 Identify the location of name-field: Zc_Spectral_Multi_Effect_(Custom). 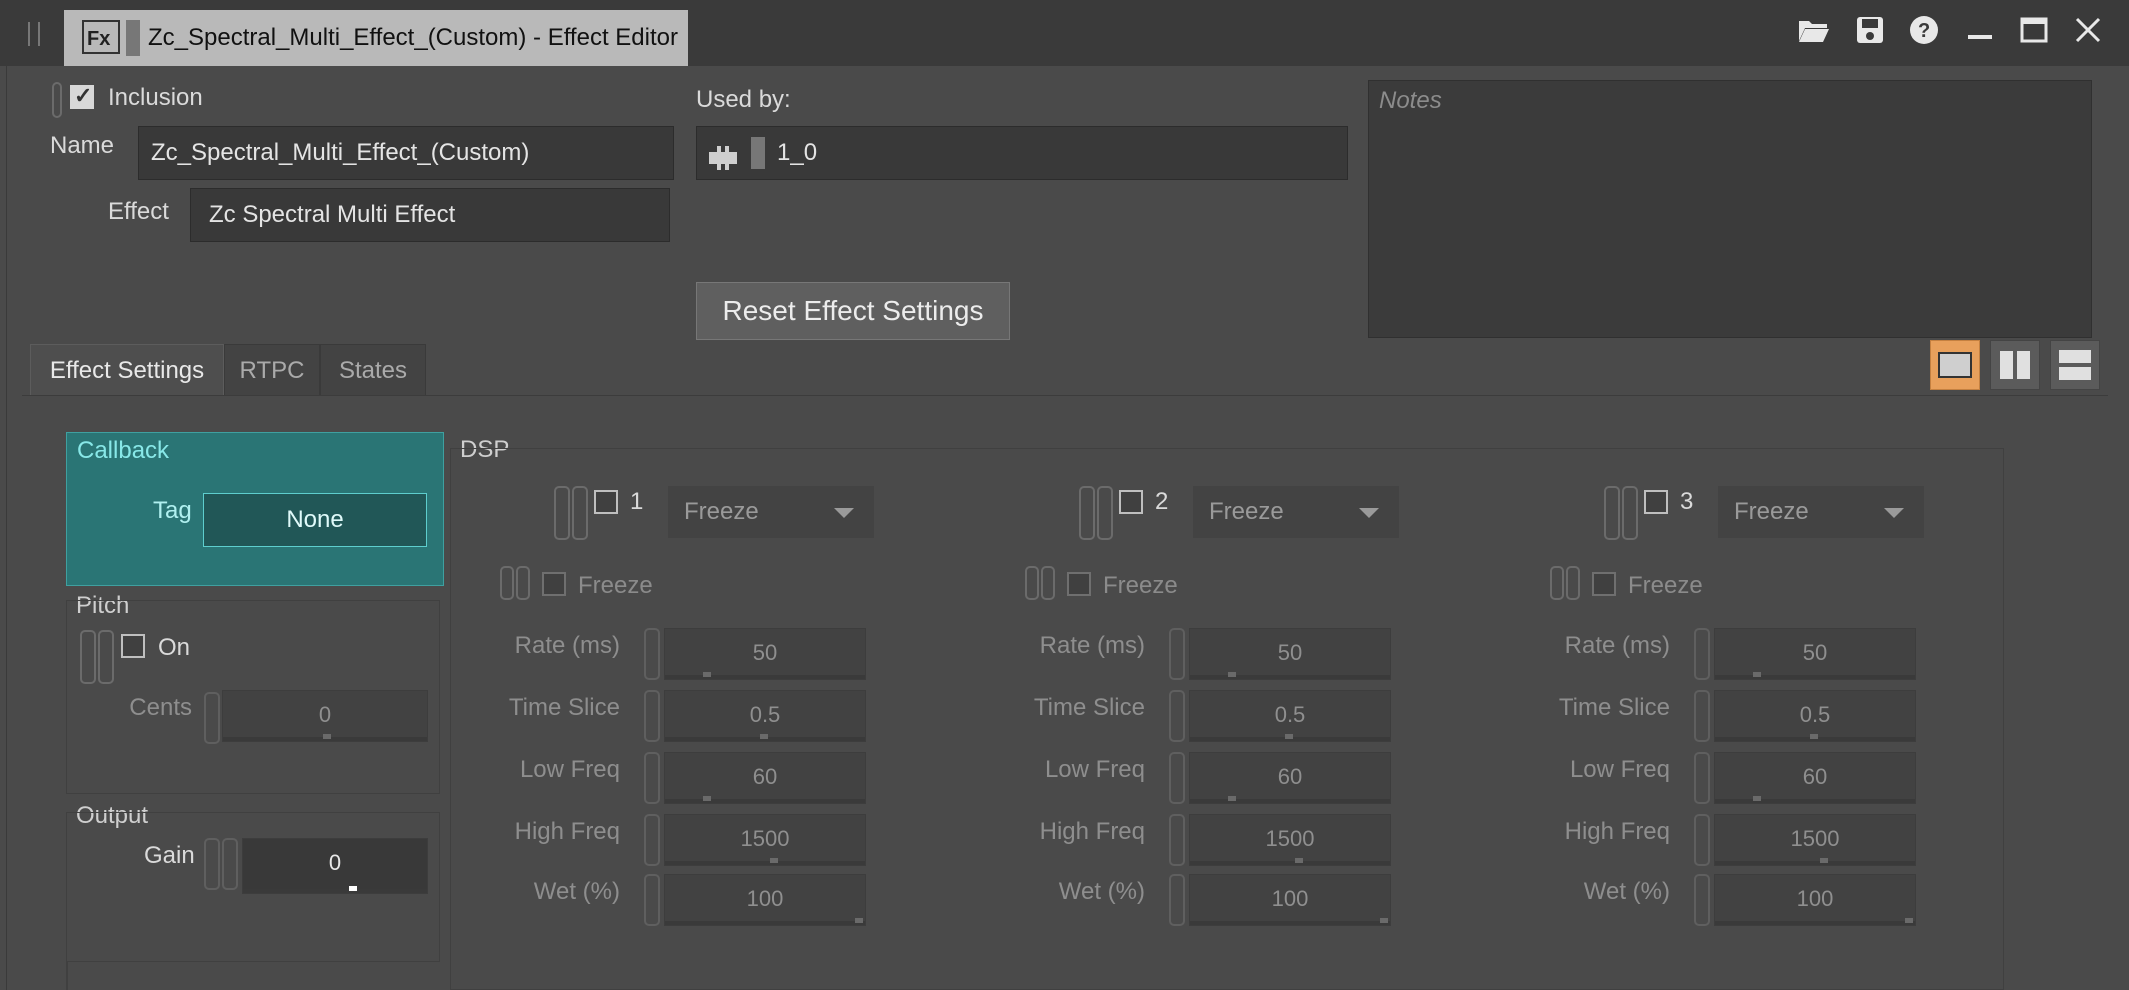
(406, 153).